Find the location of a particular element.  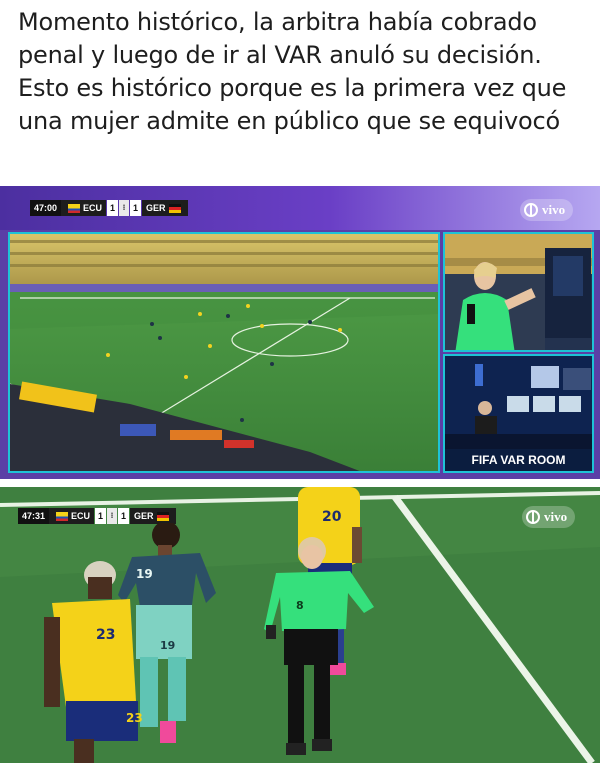

referee: 8 is located at coordinates (321, 650).